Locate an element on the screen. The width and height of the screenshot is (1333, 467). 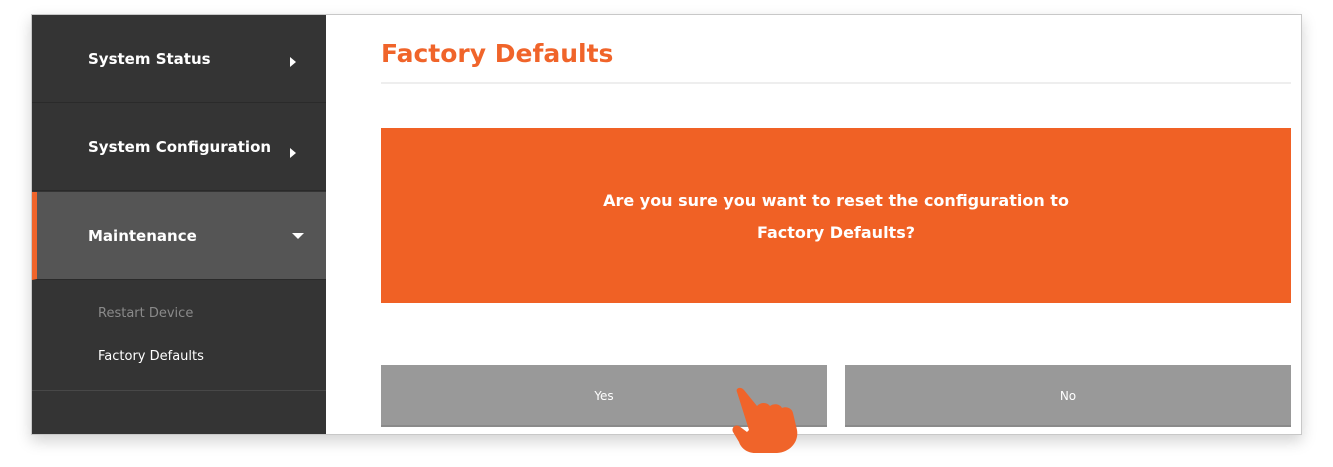
sidebar-item-label: System Configuration is located at coordinates (180, 146).